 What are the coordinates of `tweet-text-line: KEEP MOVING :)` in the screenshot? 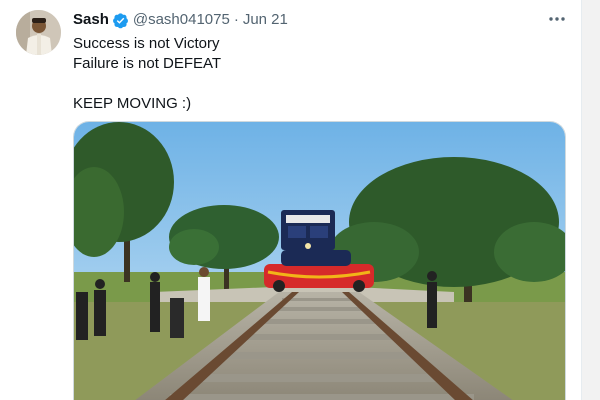 It's located at (132, 103).